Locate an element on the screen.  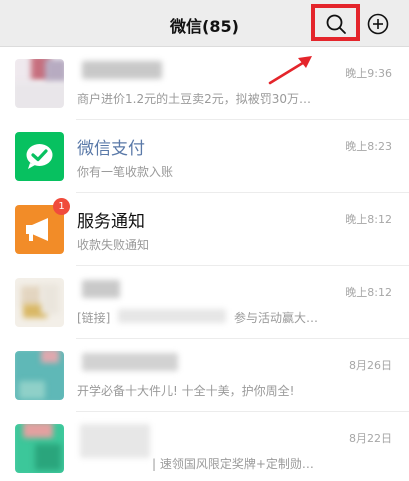
chat-time: 晚上9:36 is located at coordinates (368, 73).